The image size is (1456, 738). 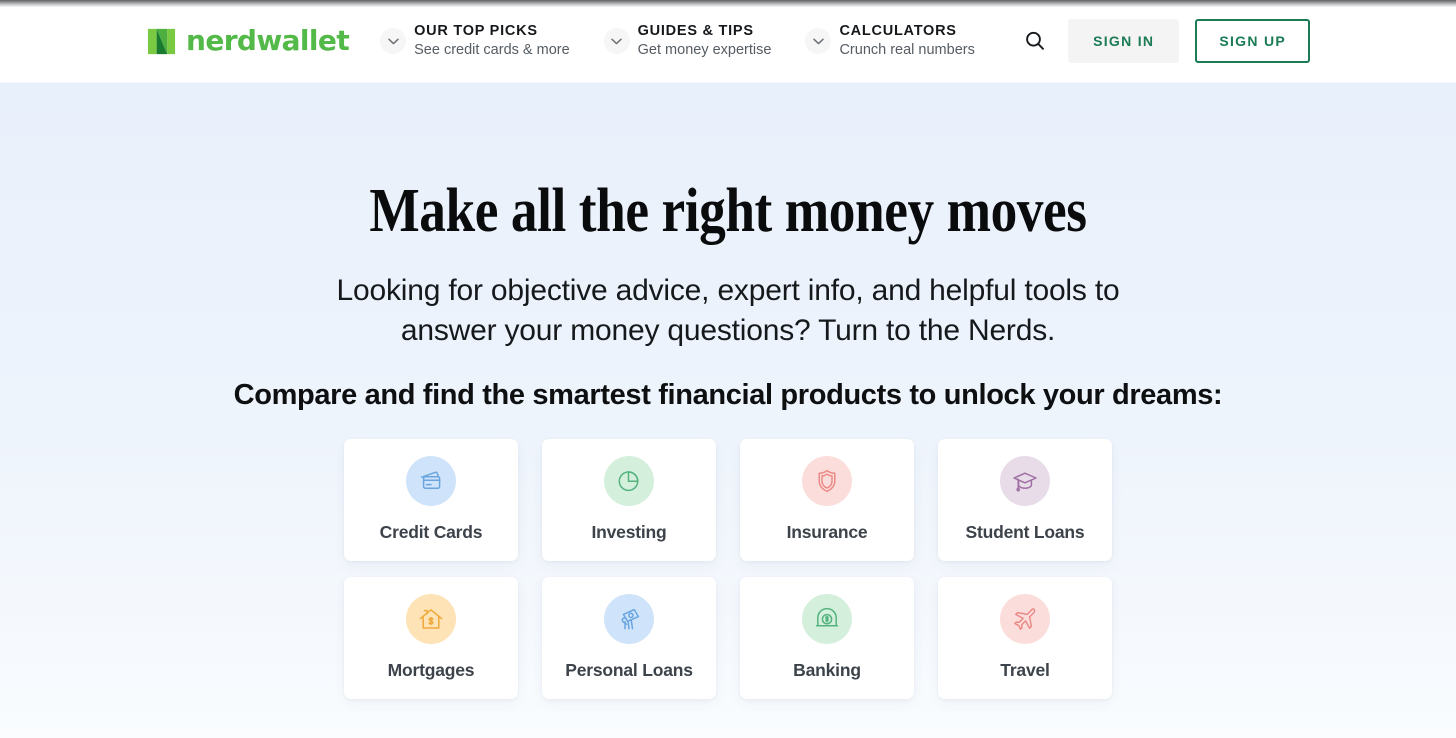 I want to click on product-card-personal-loans: Personal Loans, so click(x=629, y=638).